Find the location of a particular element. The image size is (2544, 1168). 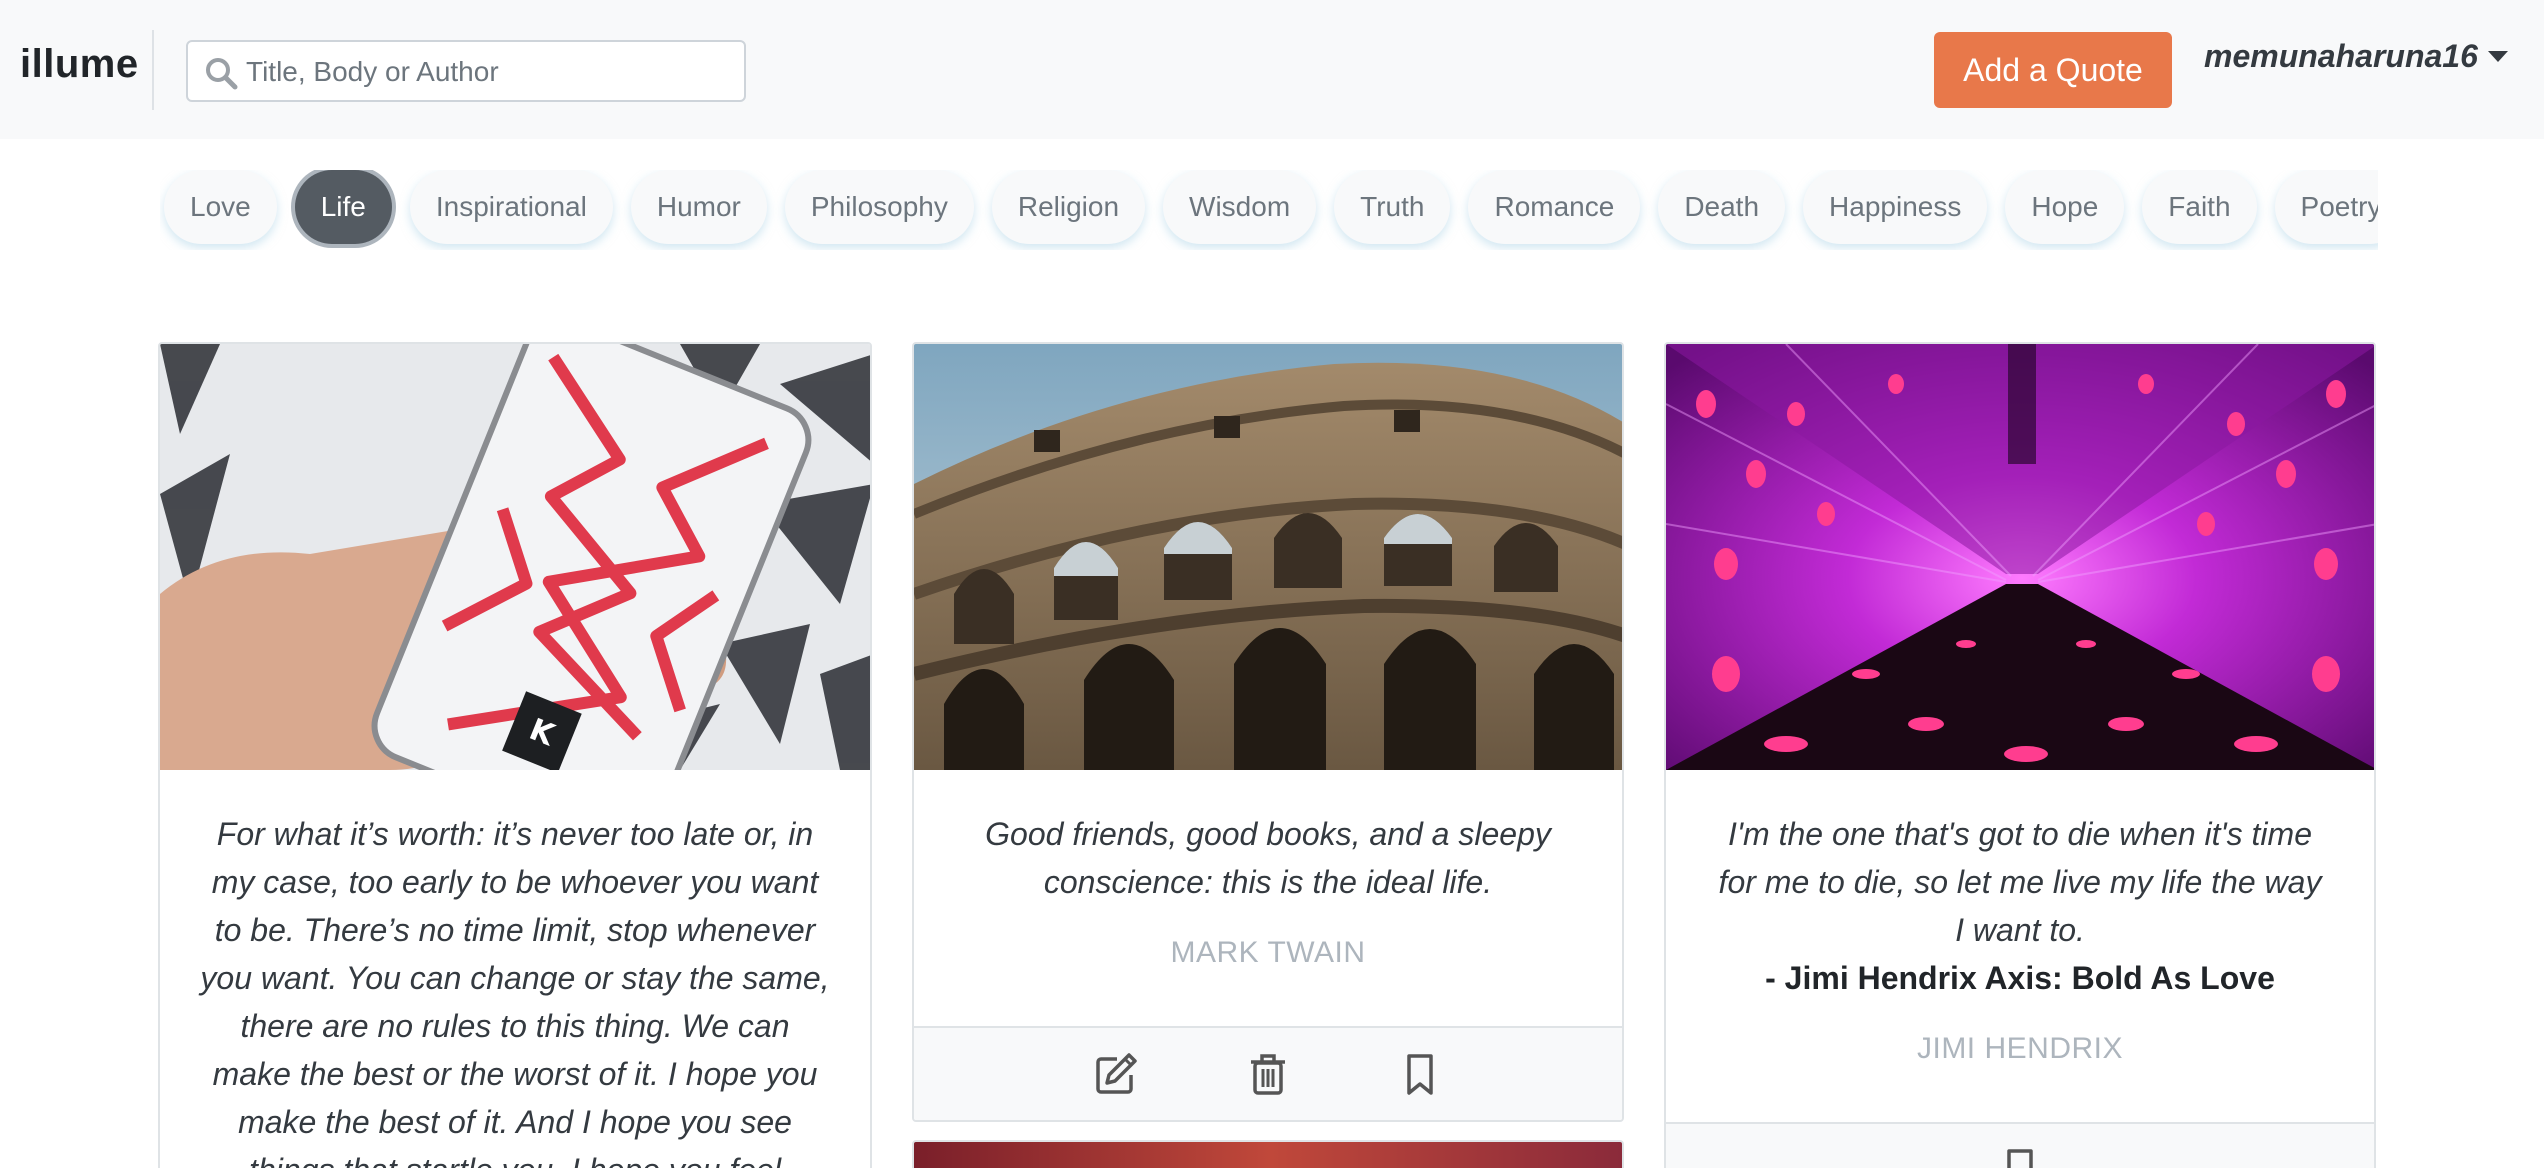

category-pill-religion: Religion is located at coordinates (1068, 207).